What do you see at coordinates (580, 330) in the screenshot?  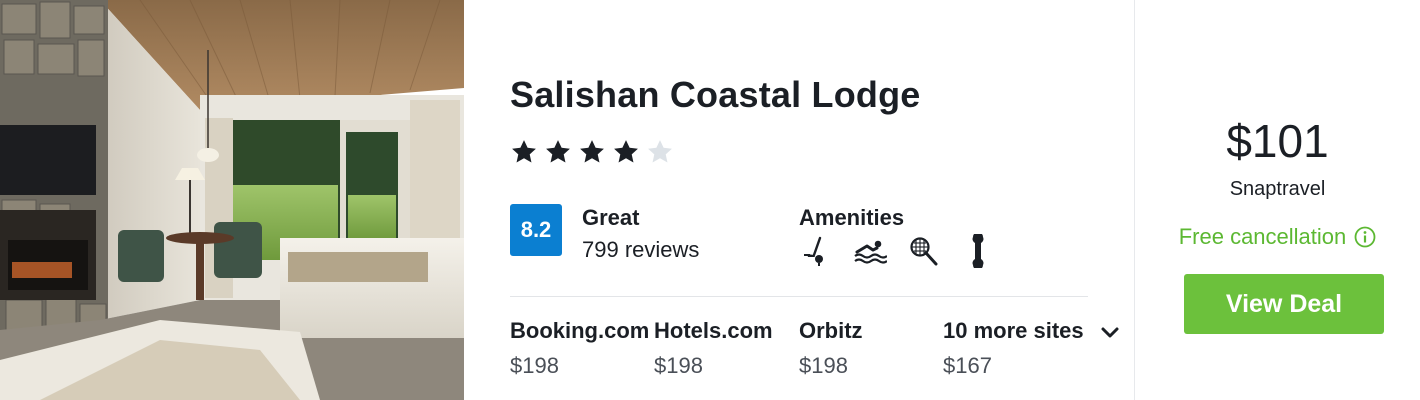 I see `site-name: Booking.com` at bounding box center [580, 330].